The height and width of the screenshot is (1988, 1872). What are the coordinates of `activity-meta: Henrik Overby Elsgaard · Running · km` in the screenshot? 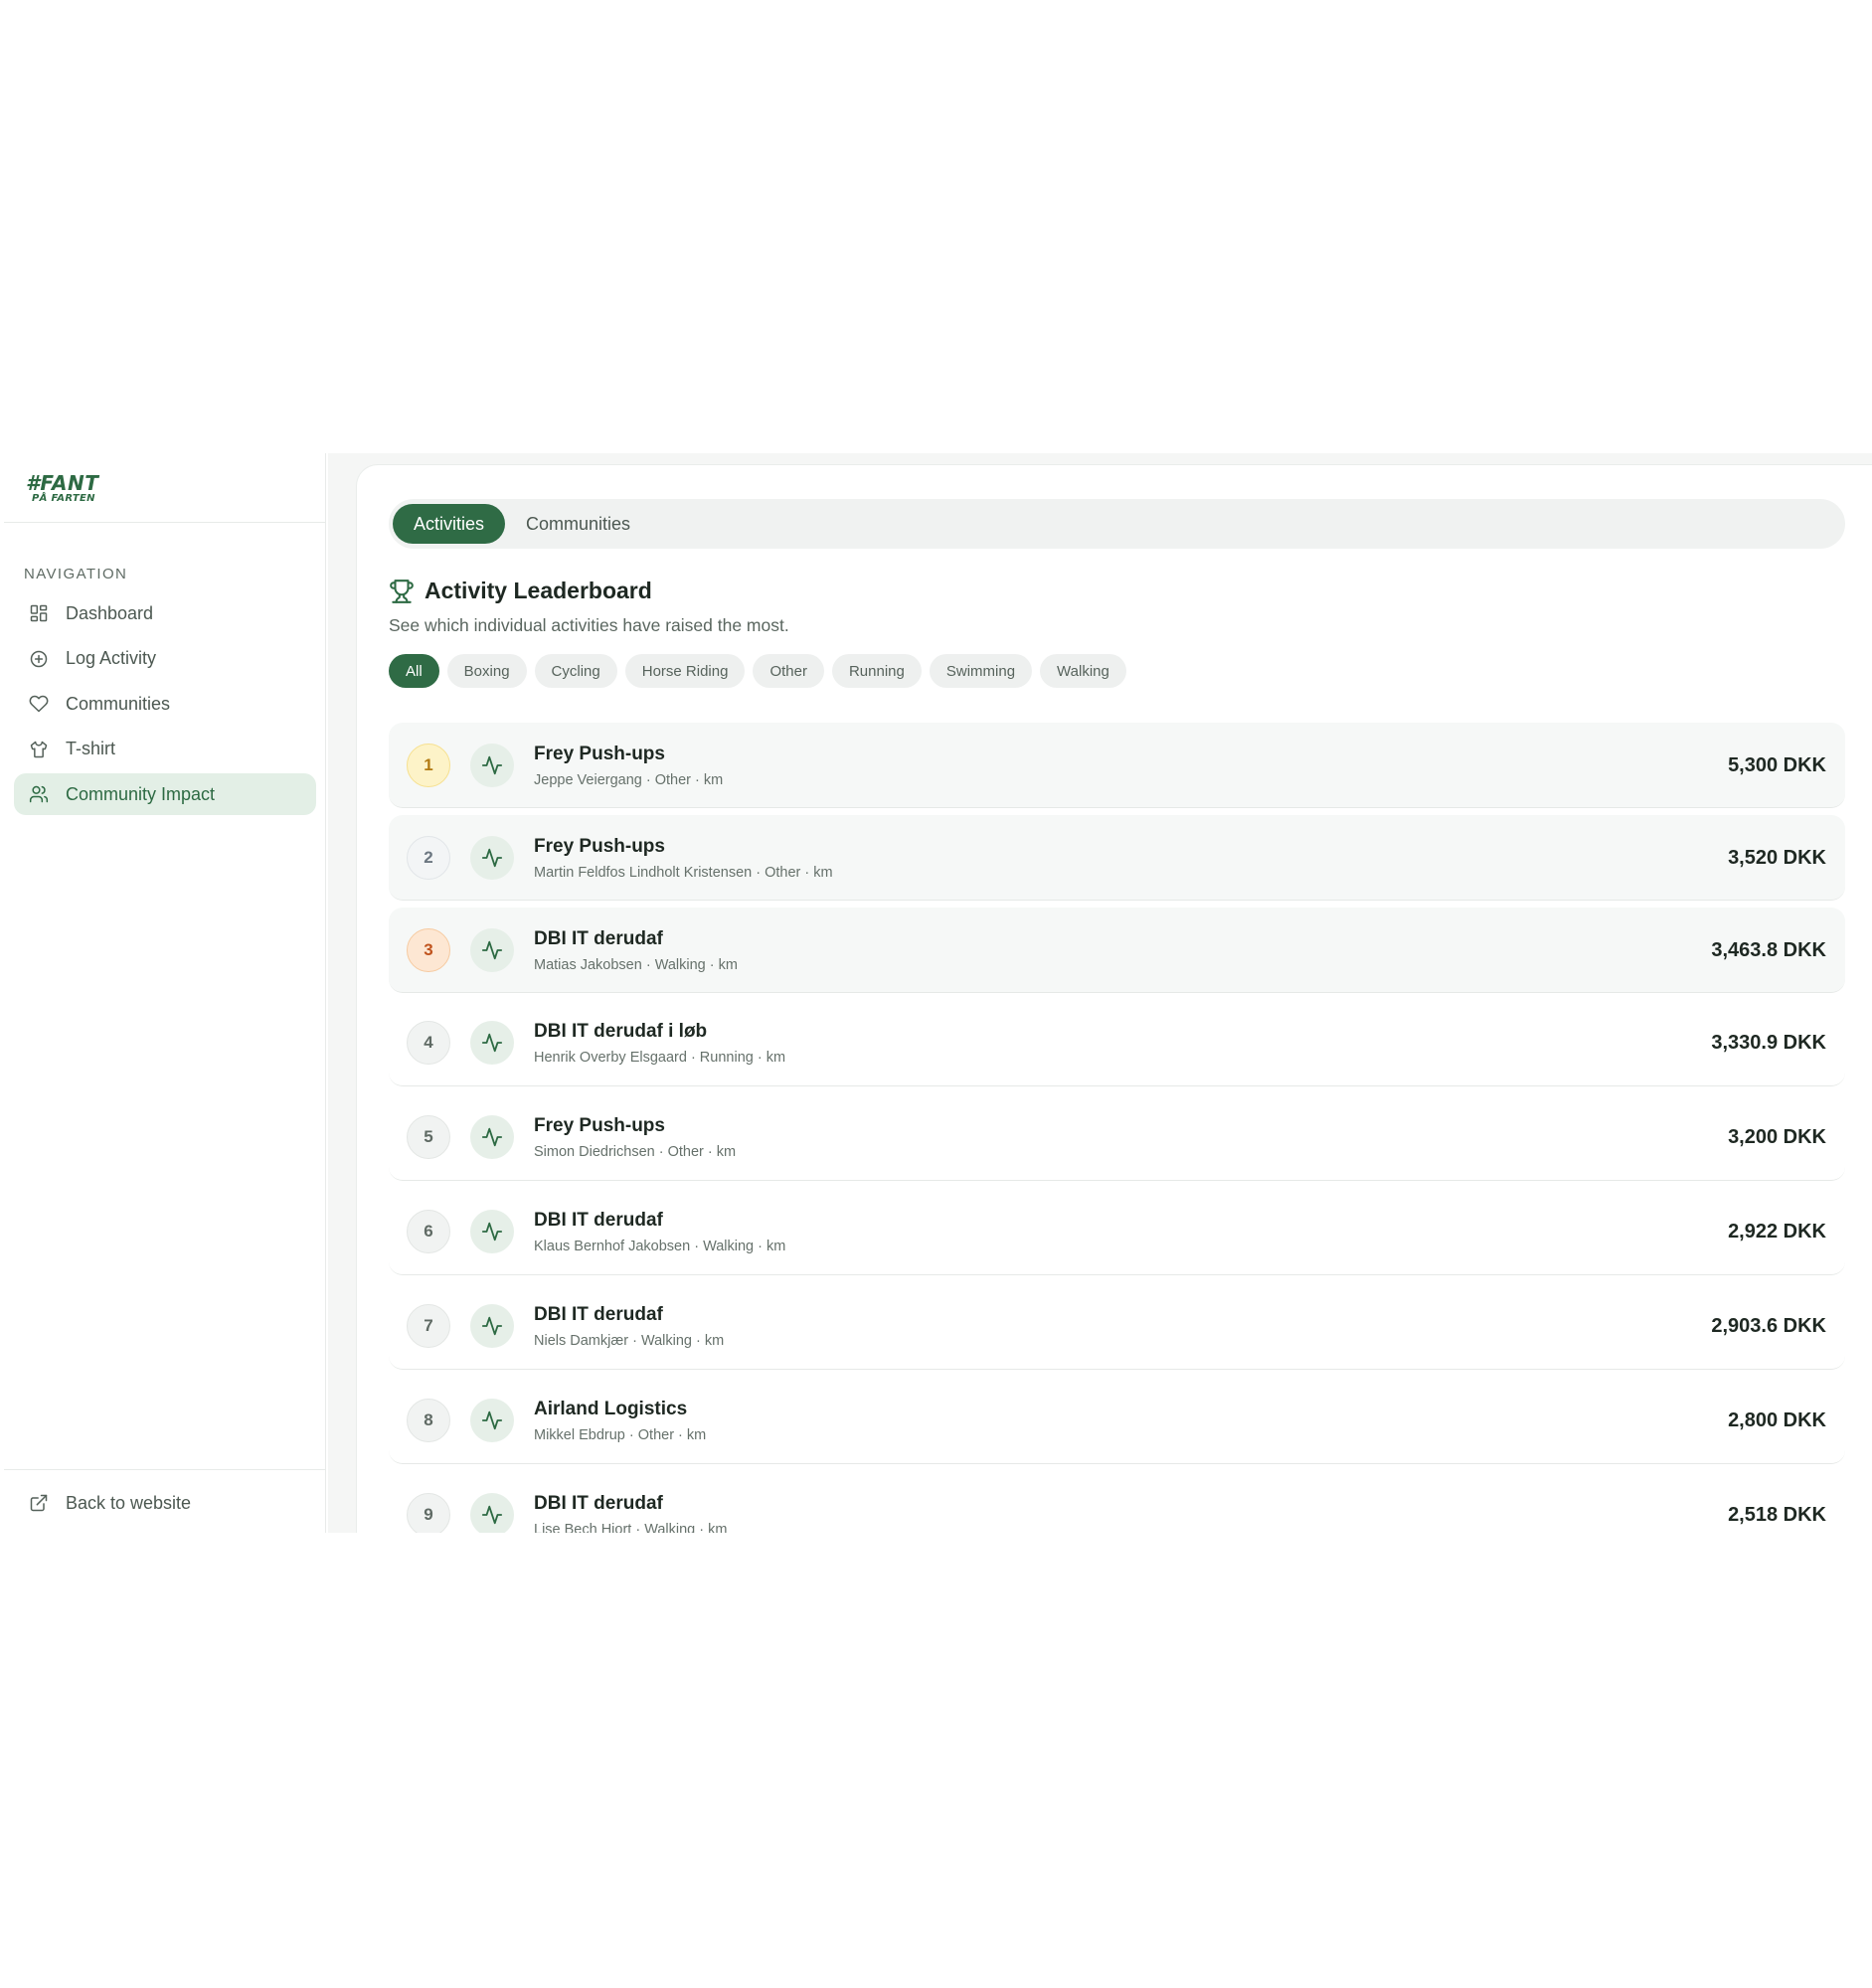 It's located at (660, 1058).